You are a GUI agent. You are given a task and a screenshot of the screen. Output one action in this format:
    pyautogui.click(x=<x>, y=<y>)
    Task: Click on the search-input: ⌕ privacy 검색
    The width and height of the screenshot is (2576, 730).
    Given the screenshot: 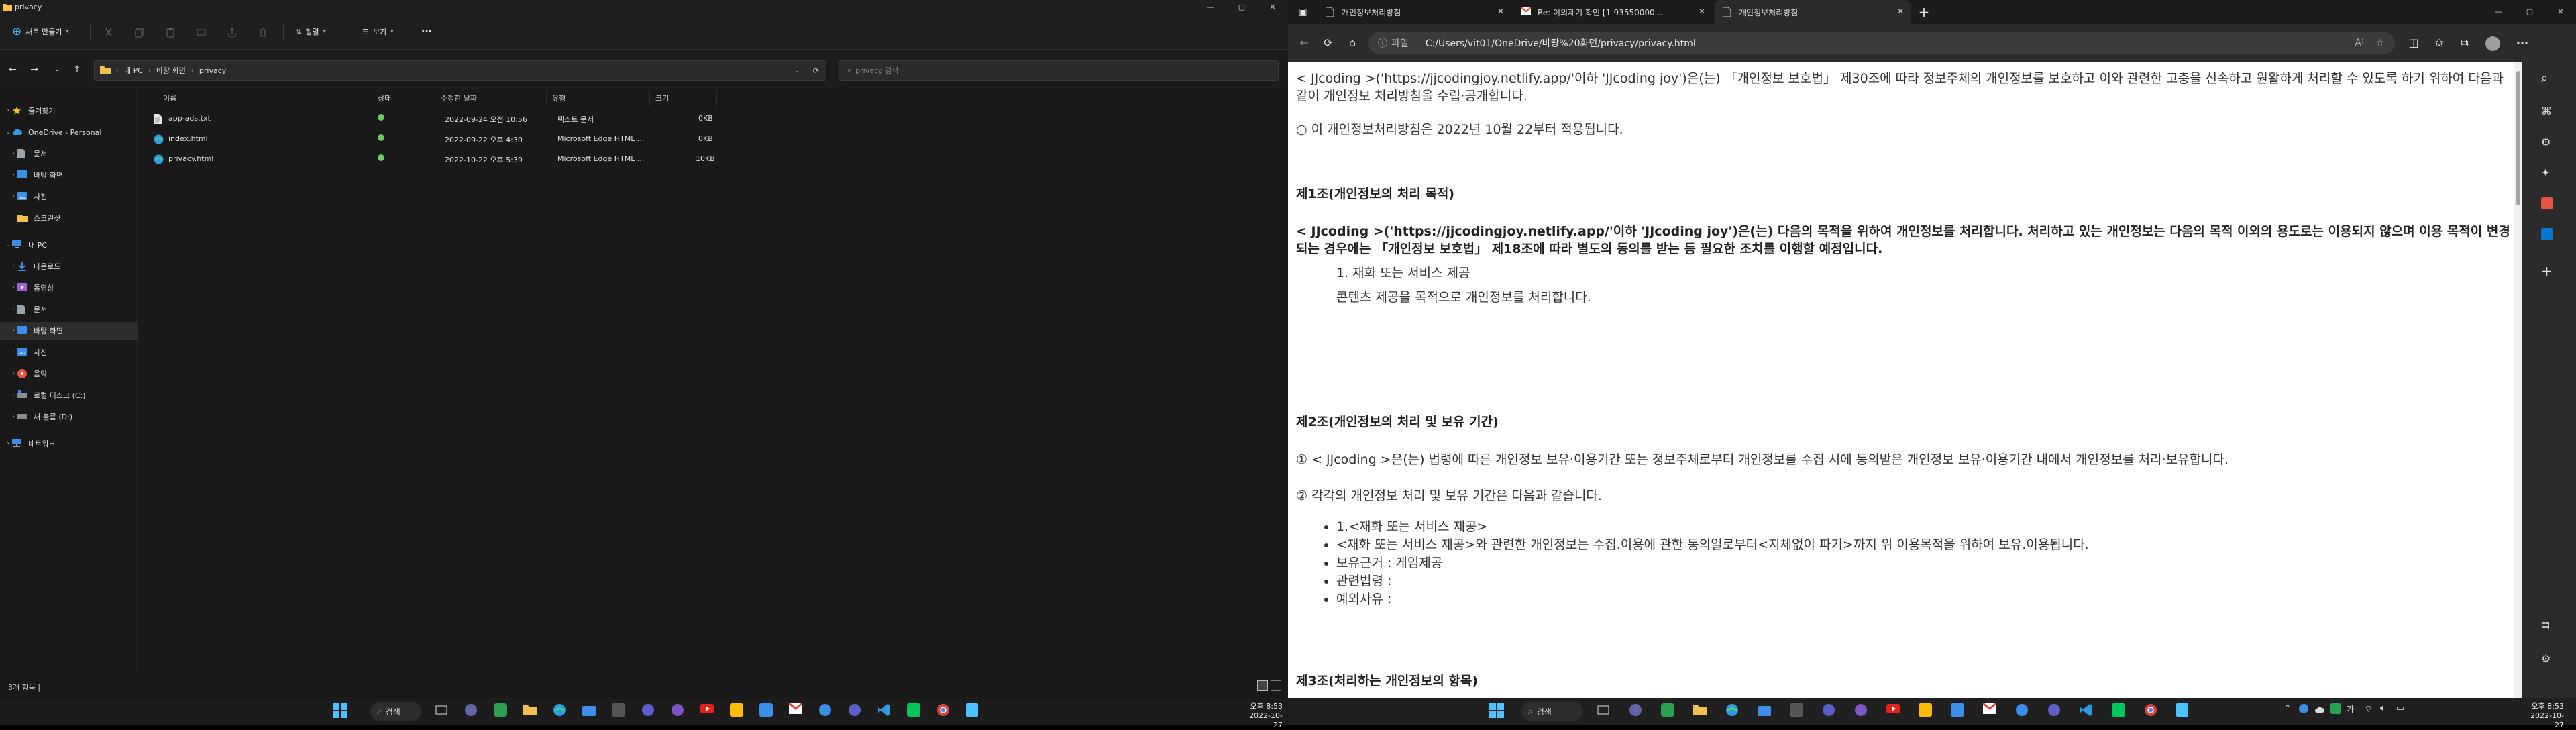 What is the action you would take?
    pyautogui.click(x=1059, y=70)
    